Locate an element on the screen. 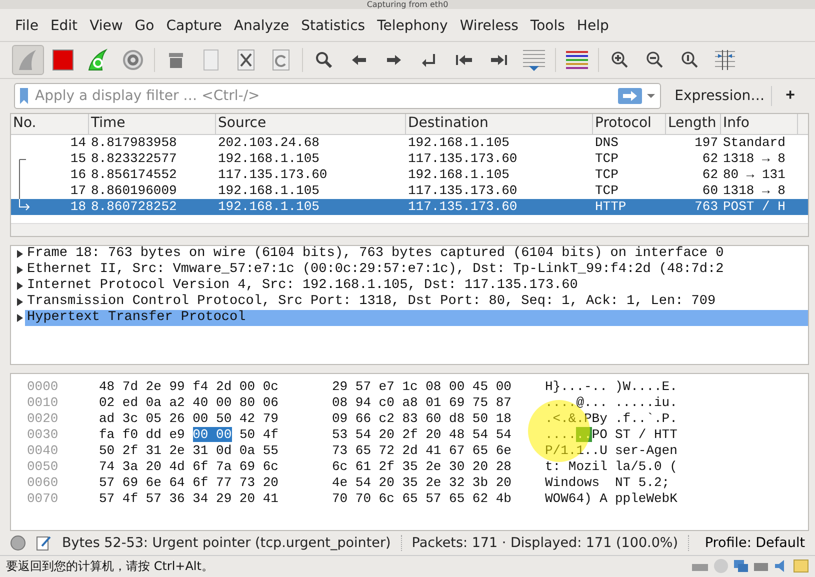  hex-bytes: 29 57 e7 1c 08 00 45 00 is located at coordinates (422, 386).